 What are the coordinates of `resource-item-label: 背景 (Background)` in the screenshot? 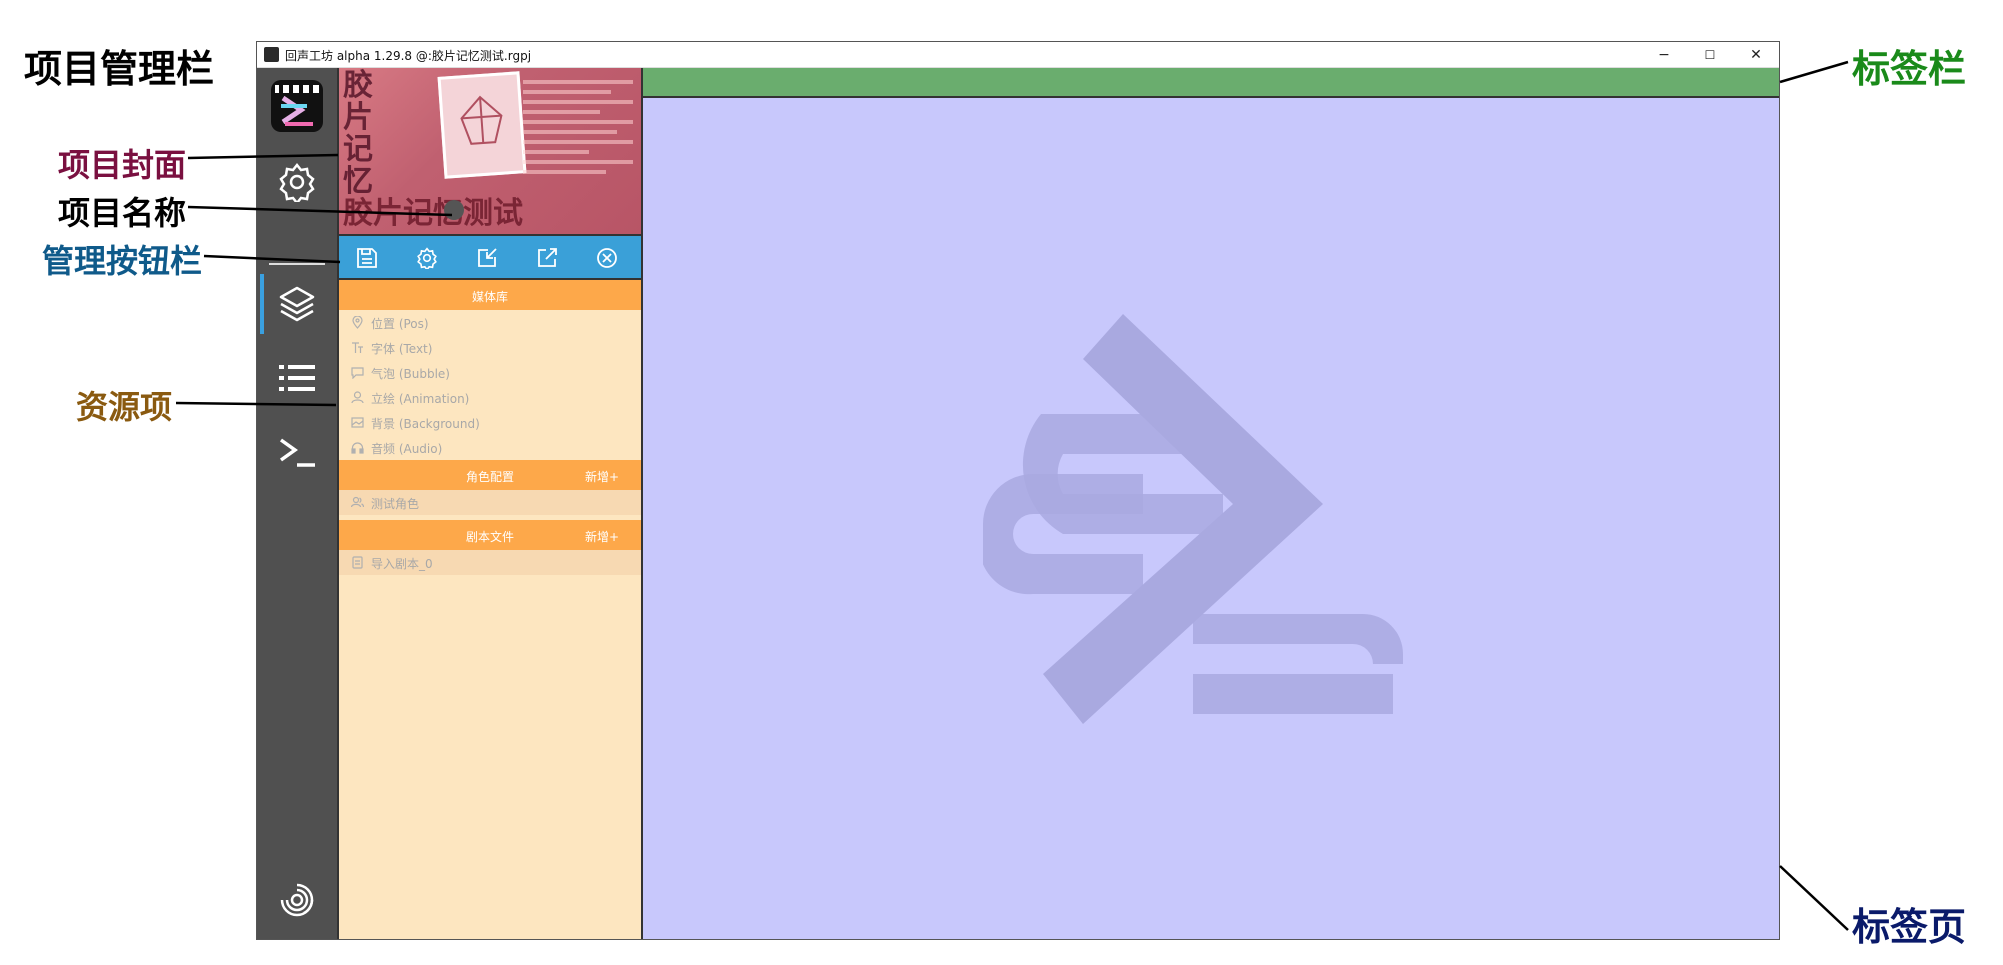 It's located at (425, 424).